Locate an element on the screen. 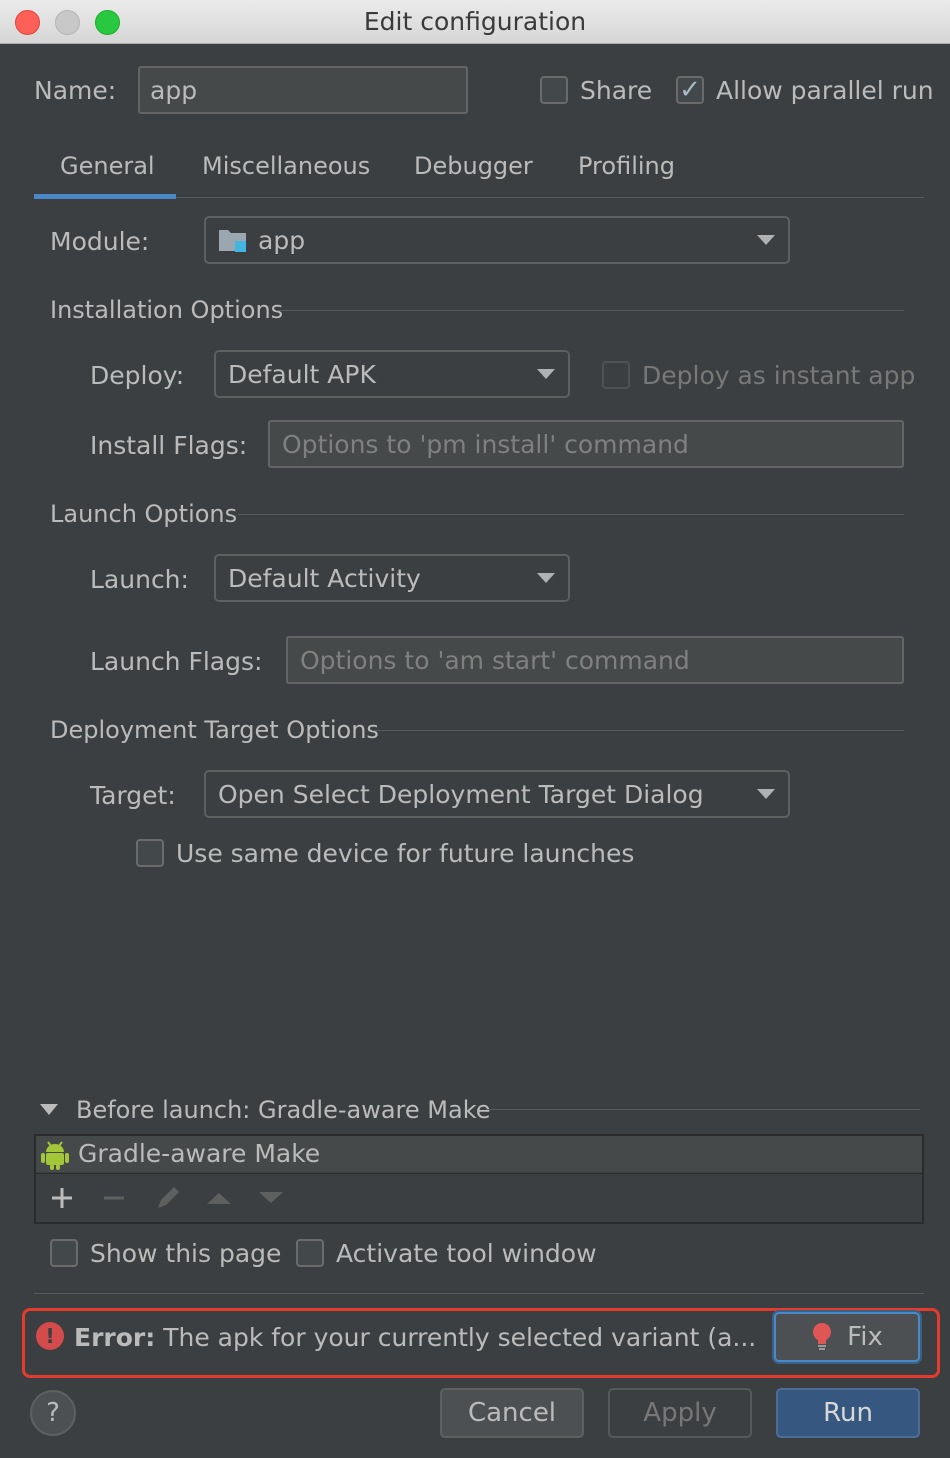 This screenshot has width=950, height=1458. target-value: Open Select Deployment Target Dialog is located at coordinates (461, 794).